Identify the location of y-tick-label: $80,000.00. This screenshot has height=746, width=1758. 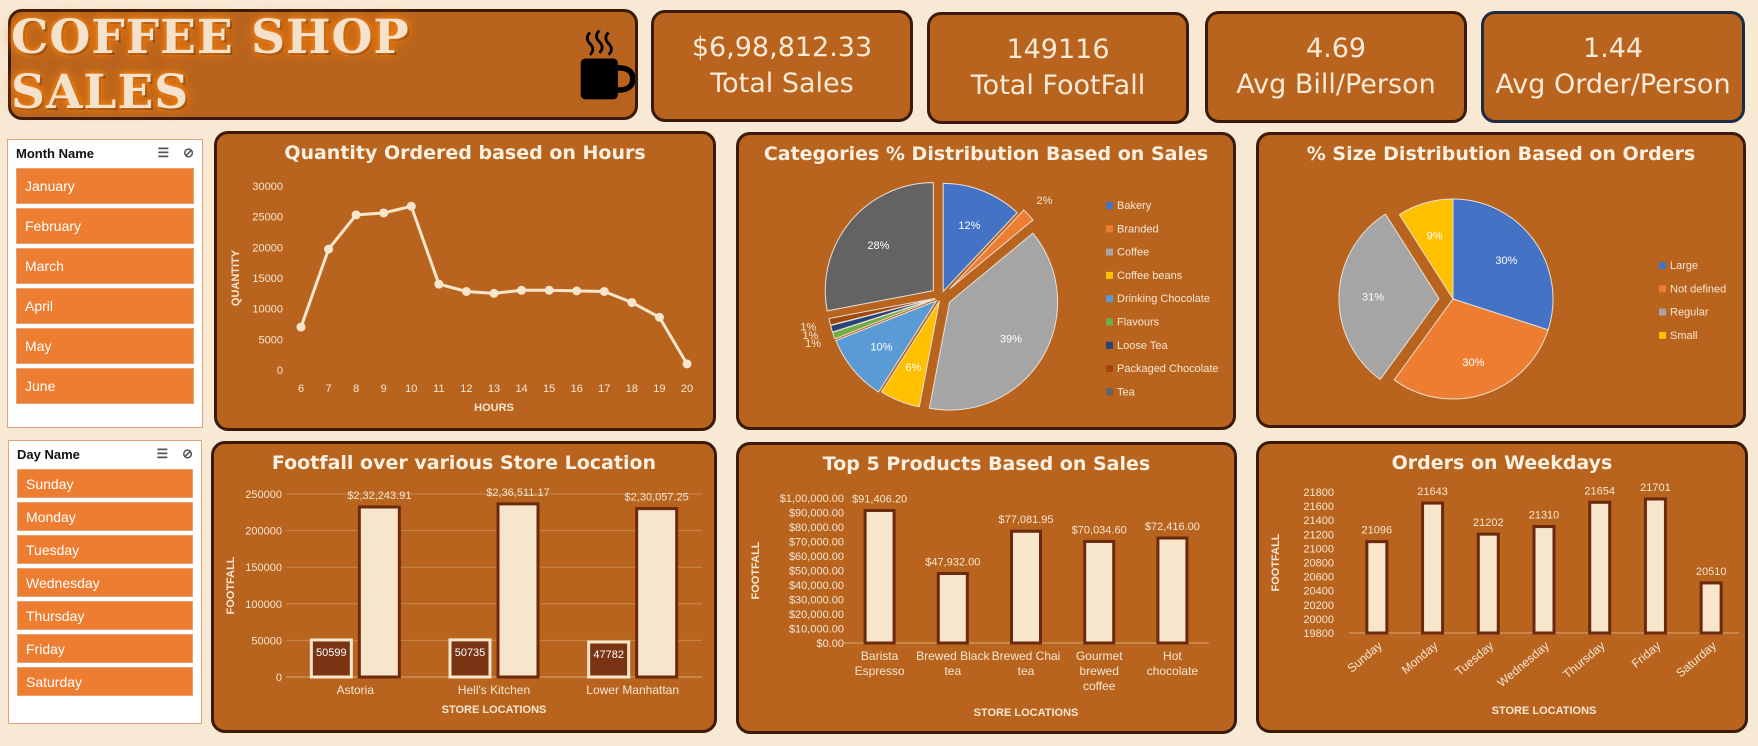
(816, 528).